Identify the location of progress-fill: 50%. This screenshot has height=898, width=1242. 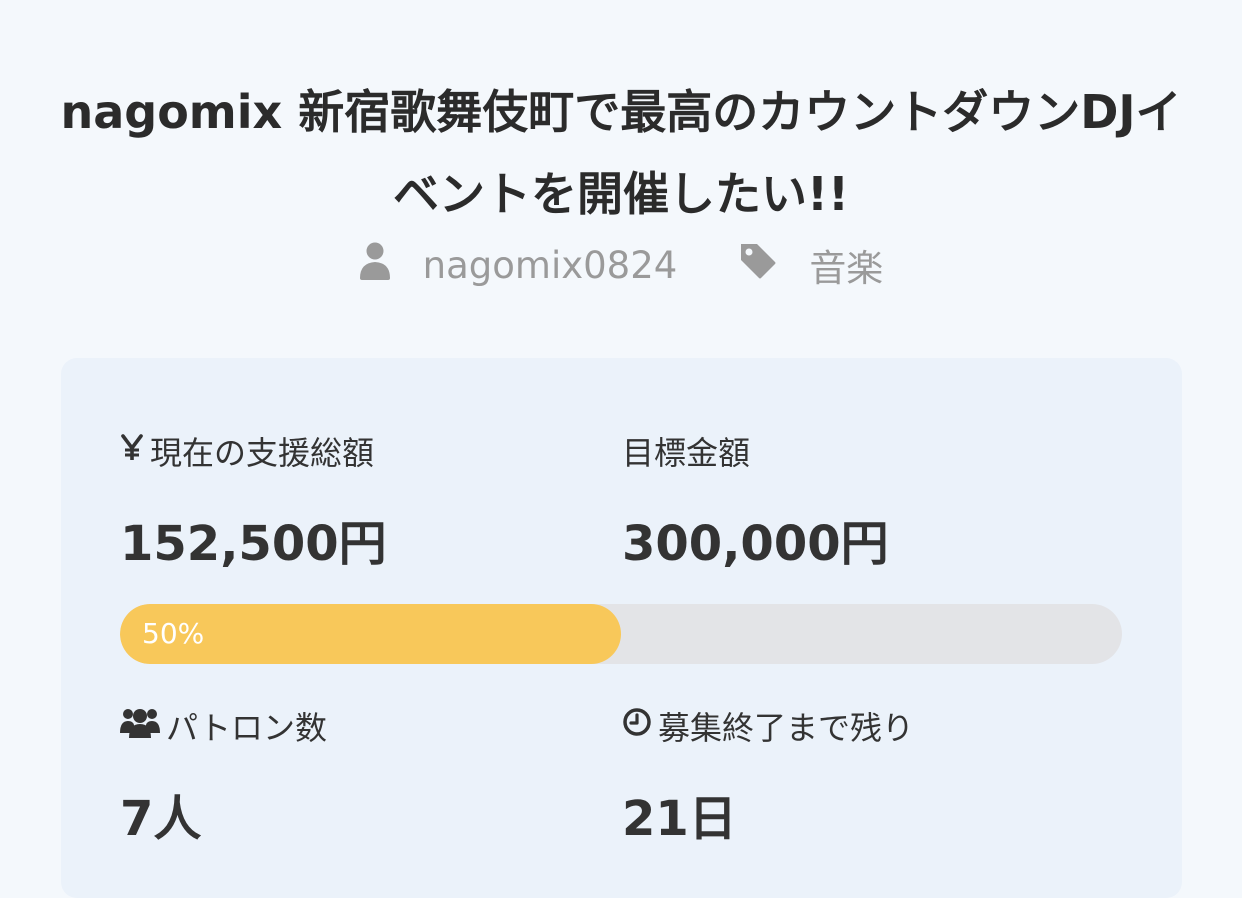
(370, 634).